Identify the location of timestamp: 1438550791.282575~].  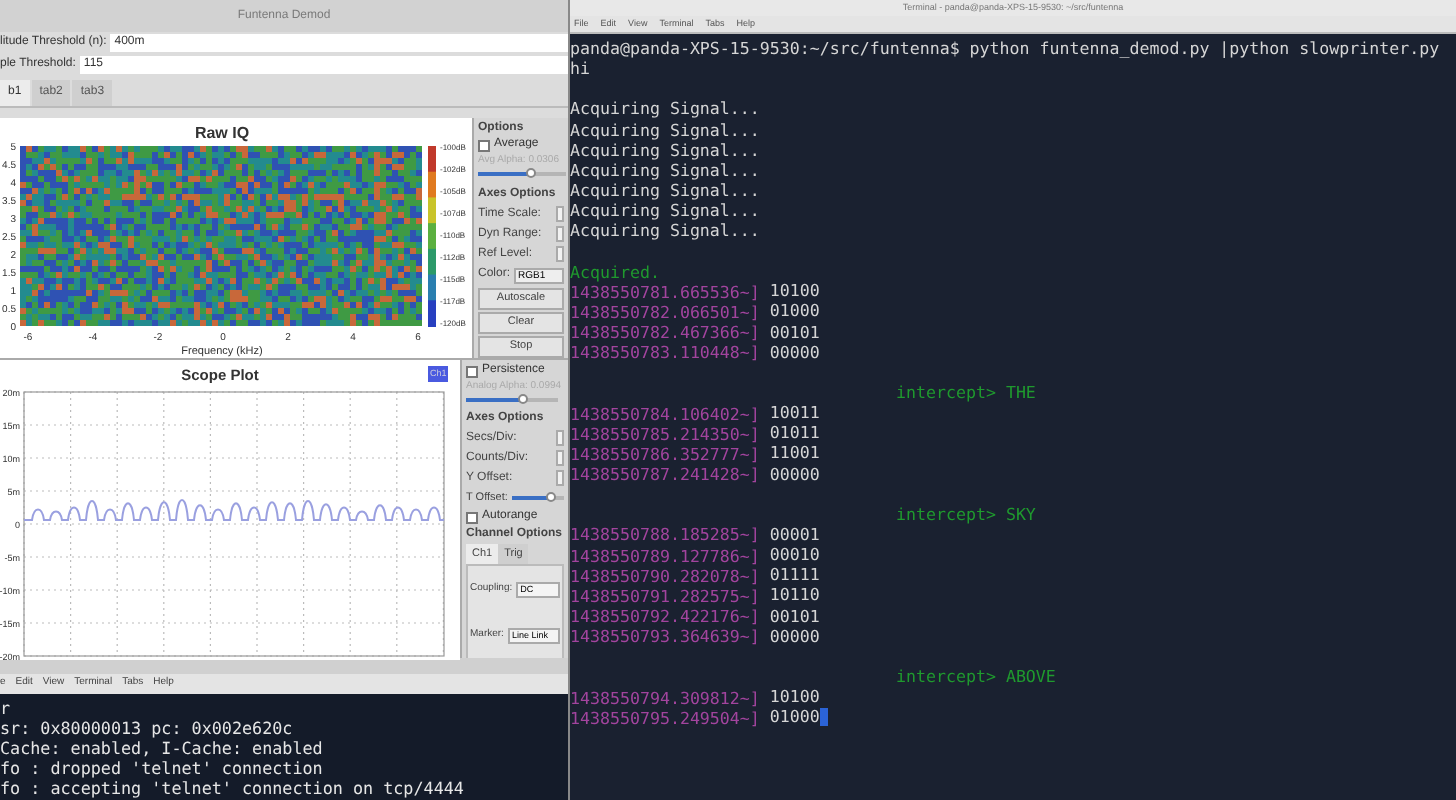
(665, 595).